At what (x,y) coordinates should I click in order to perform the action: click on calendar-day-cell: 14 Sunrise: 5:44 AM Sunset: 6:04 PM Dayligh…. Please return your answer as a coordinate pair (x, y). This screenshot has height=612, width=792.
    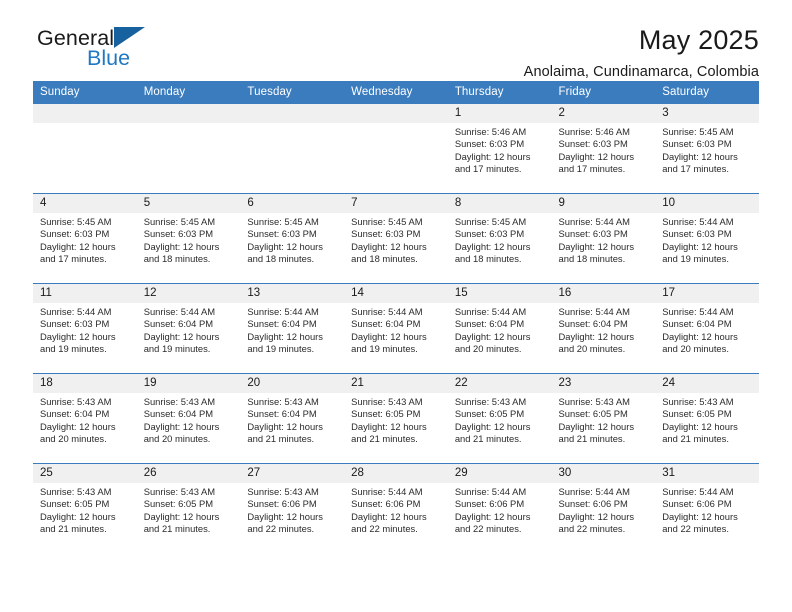
    Looking at the image, I should click on (396, 328).